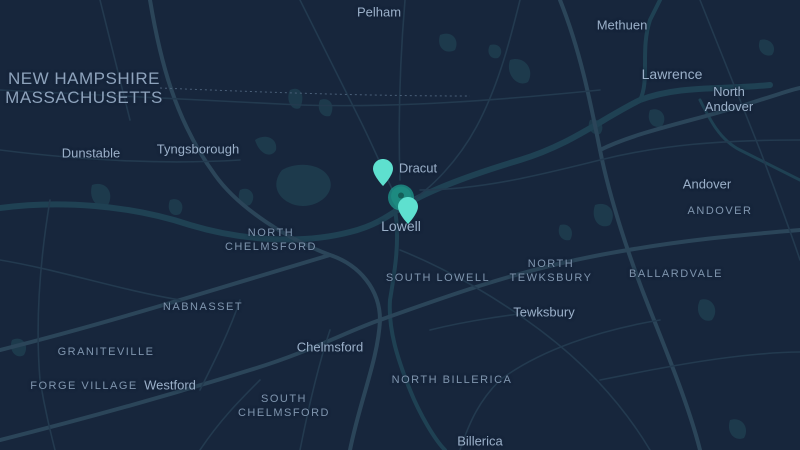 Image resolution: width=800 pixels, height=450 pixels. What do you see at coordinates (198, 149) in the screenshot?
I see `place-label-tyngsborough: Tyngsborough` at bounding box center [198, 149].